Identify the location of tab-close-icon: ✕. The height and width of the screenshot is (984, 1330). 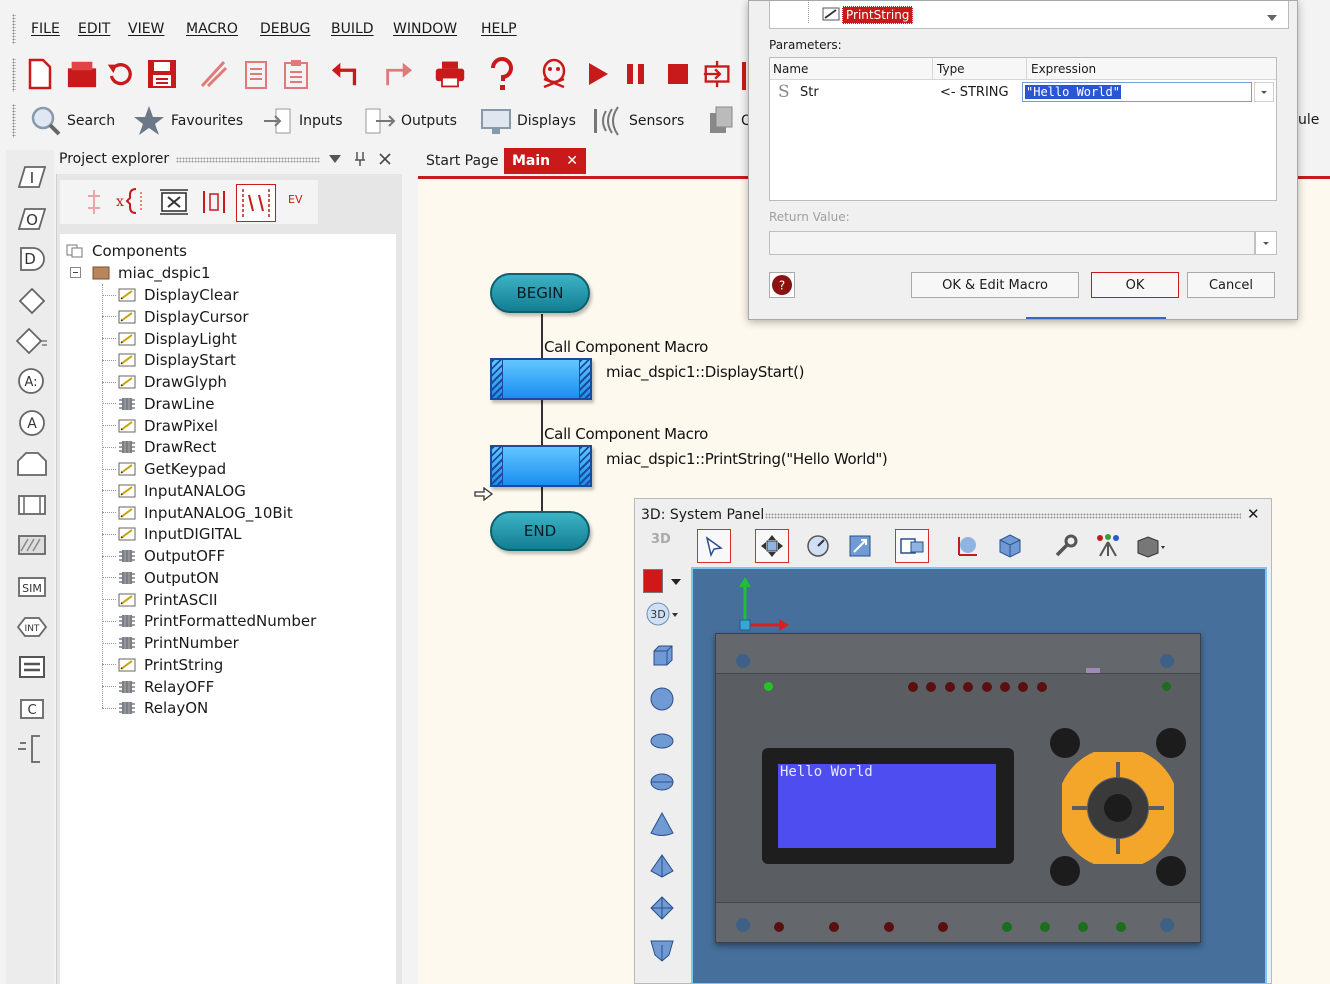
(572, 161).